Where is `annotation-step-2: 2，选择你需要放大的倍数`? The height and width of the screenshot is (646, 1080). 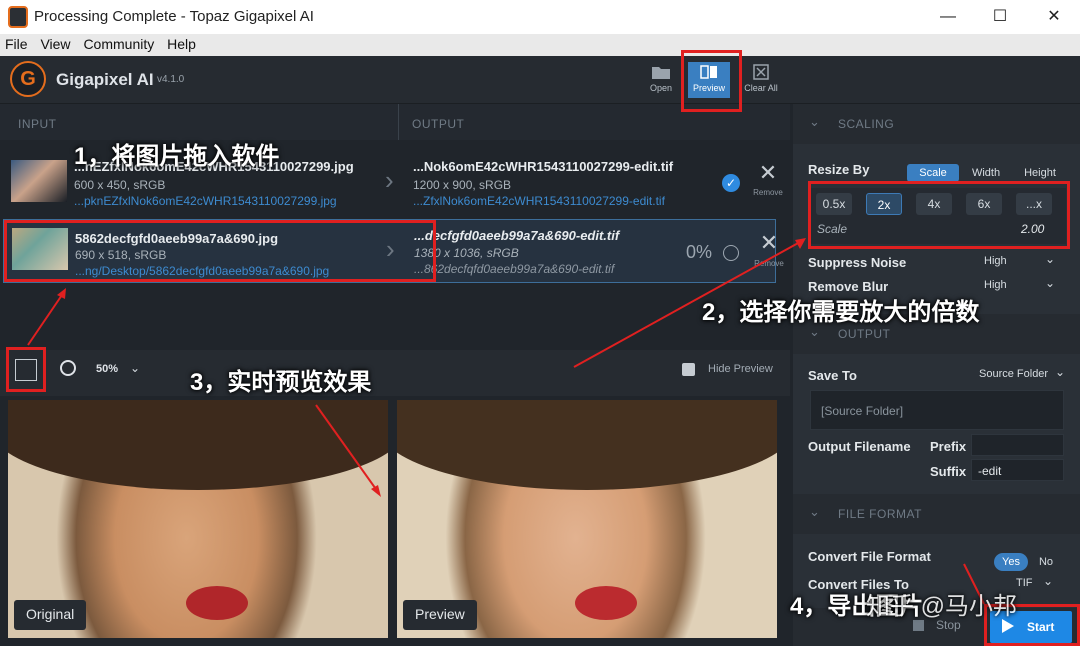
annotation-step-2: 2，选择你需要放大的倍数 is located at coordinates (841, 312).